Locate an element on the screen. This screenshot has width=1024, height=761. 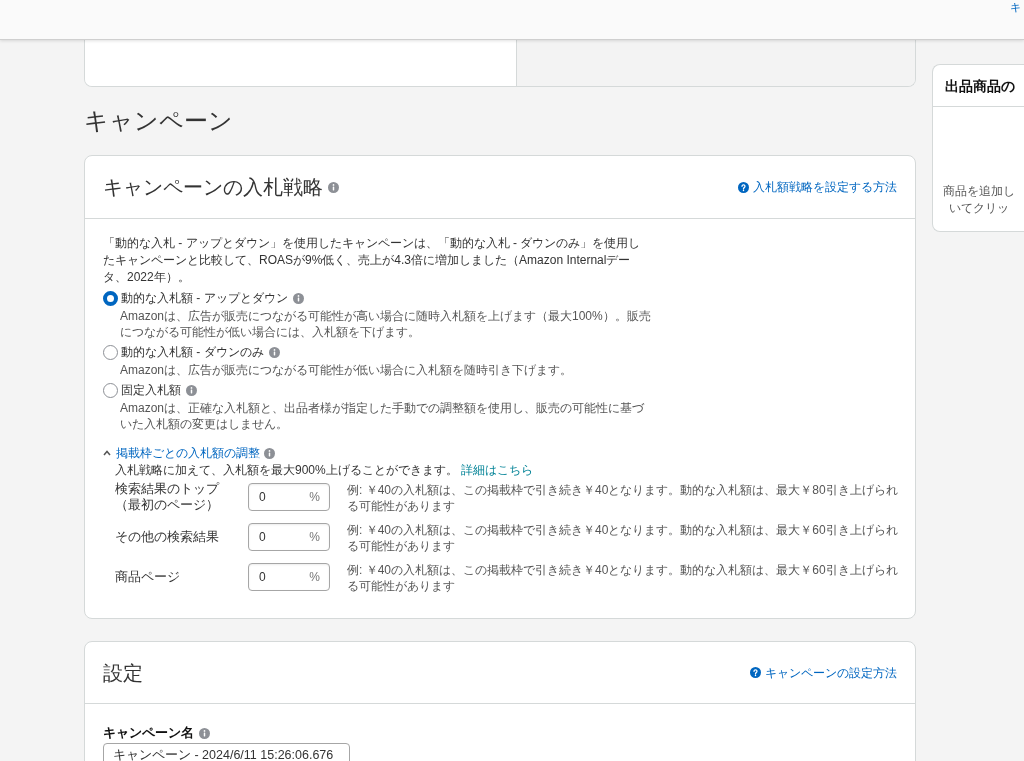
option-description: Amazonは、広告が販売につながる可能性が低い場合に入札額を随時引き下げます。 is located at coordinates (347, 370).